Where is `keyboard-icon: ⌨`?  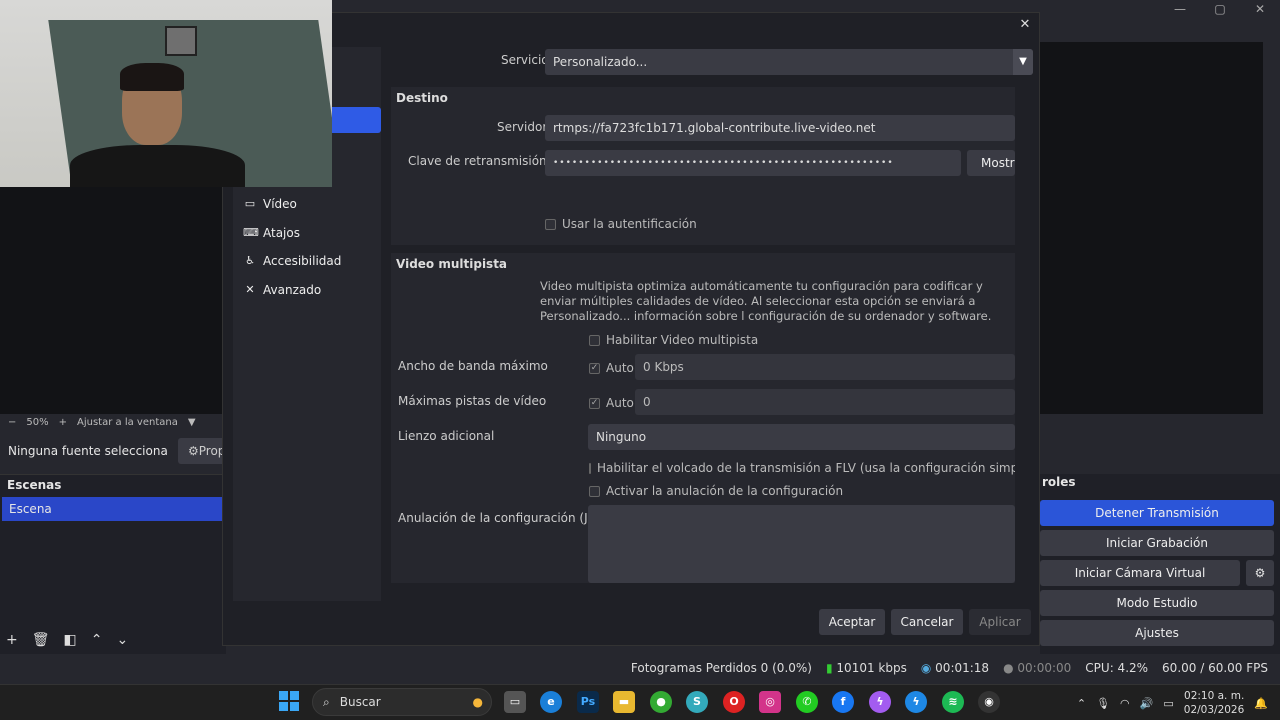
keyboard-icon: ⌨ is located at coordinates (251, 232).